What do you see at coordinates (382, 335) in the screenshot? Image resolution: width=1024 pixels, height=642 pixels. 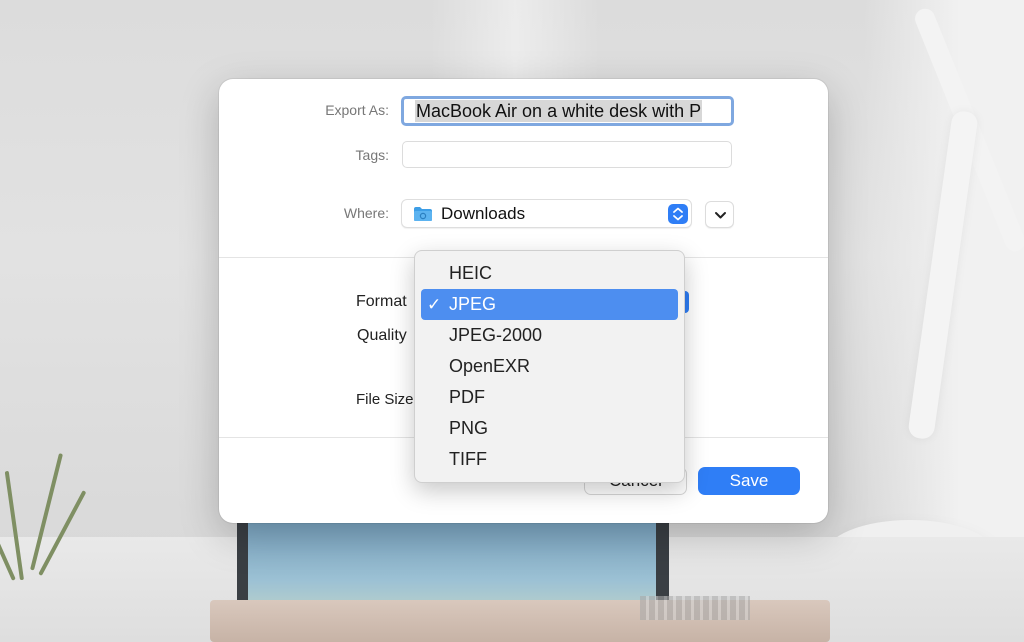 I see `quality-label: Quality` at bounding box center [382, 335].